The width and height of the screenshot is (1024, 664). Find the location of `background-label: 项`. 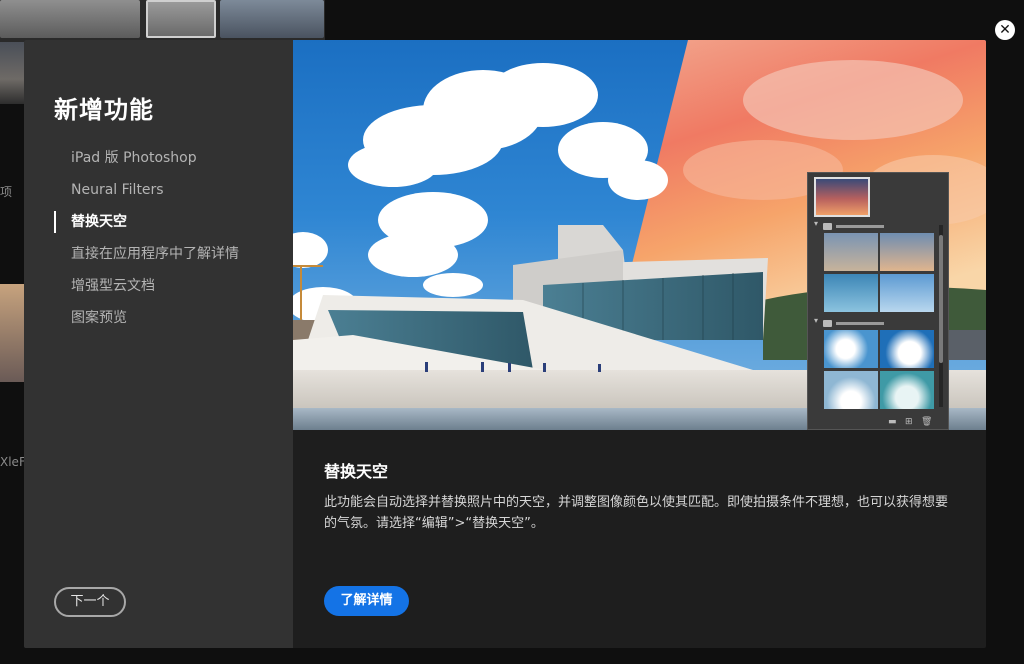

background-label: 项 is located at coordinates (6, 192).